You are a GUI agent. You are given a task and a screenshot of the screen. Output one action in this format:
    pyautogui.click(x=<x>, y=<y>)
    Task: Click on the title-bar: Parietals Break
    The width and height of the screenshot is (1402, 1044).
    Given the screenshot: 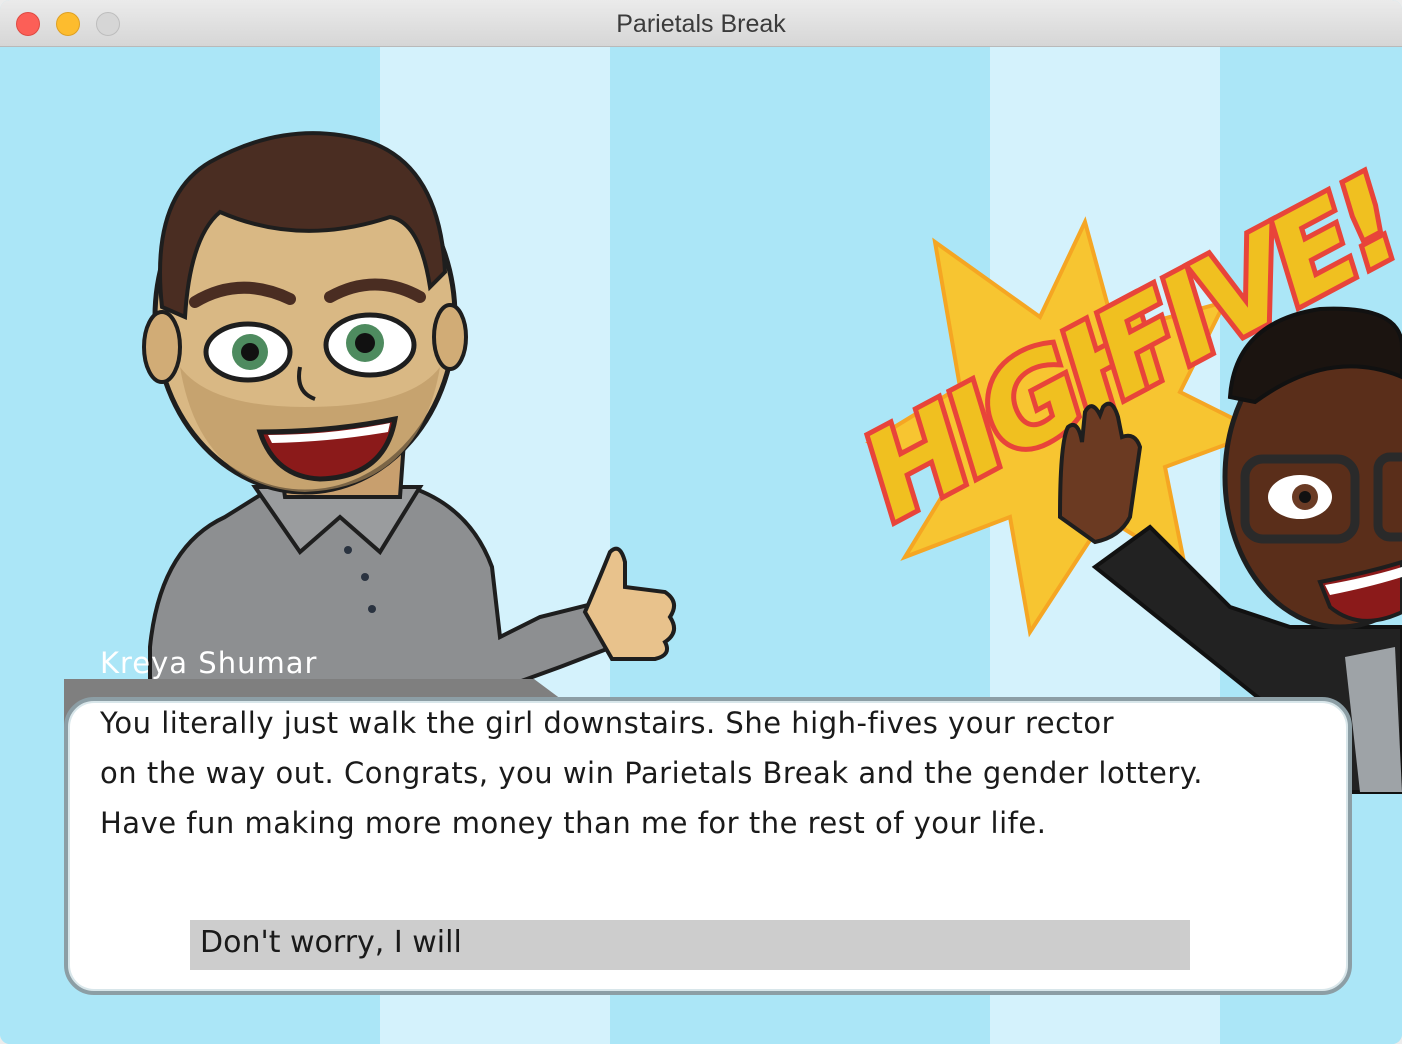 What is the action you would take?
    pyautogui.click(x=701, y=23)
    